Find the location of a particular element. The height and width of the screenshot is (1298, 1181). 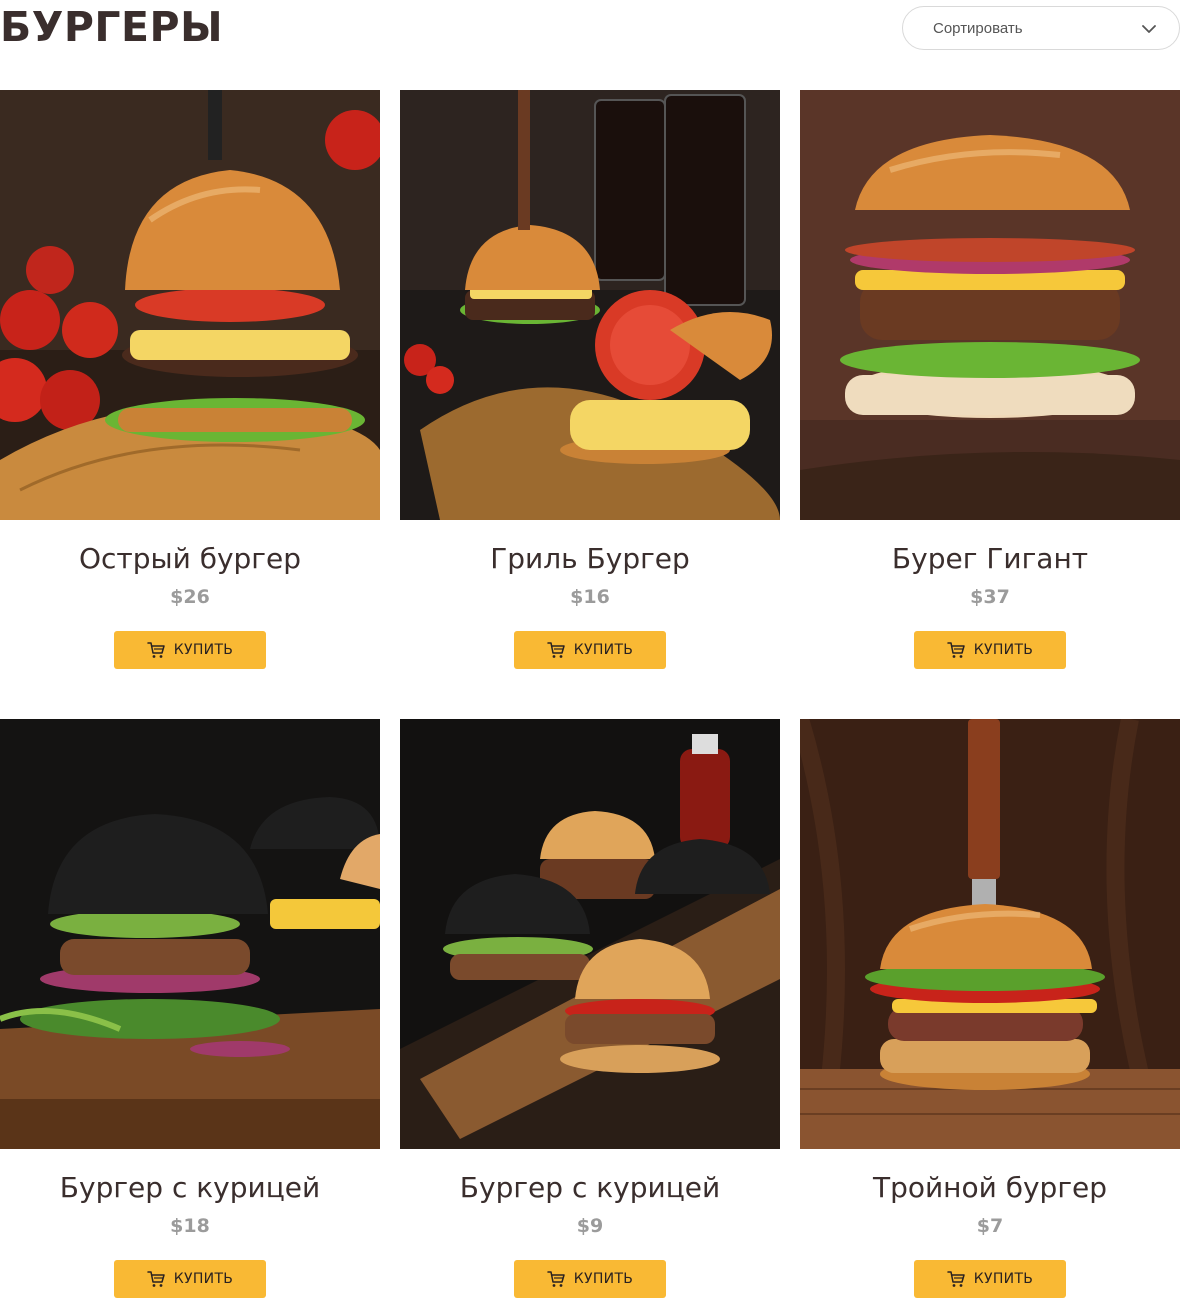

sort-select: Сортировать is located at coordinates (1041, 28).